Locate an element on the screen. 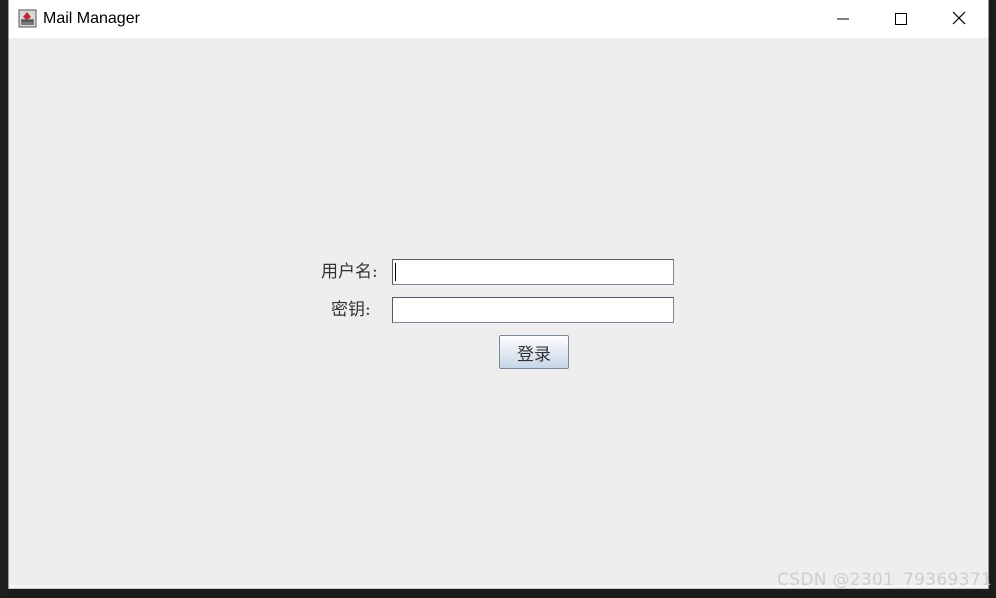  maximize-icon is located at coordinates (901, 19).